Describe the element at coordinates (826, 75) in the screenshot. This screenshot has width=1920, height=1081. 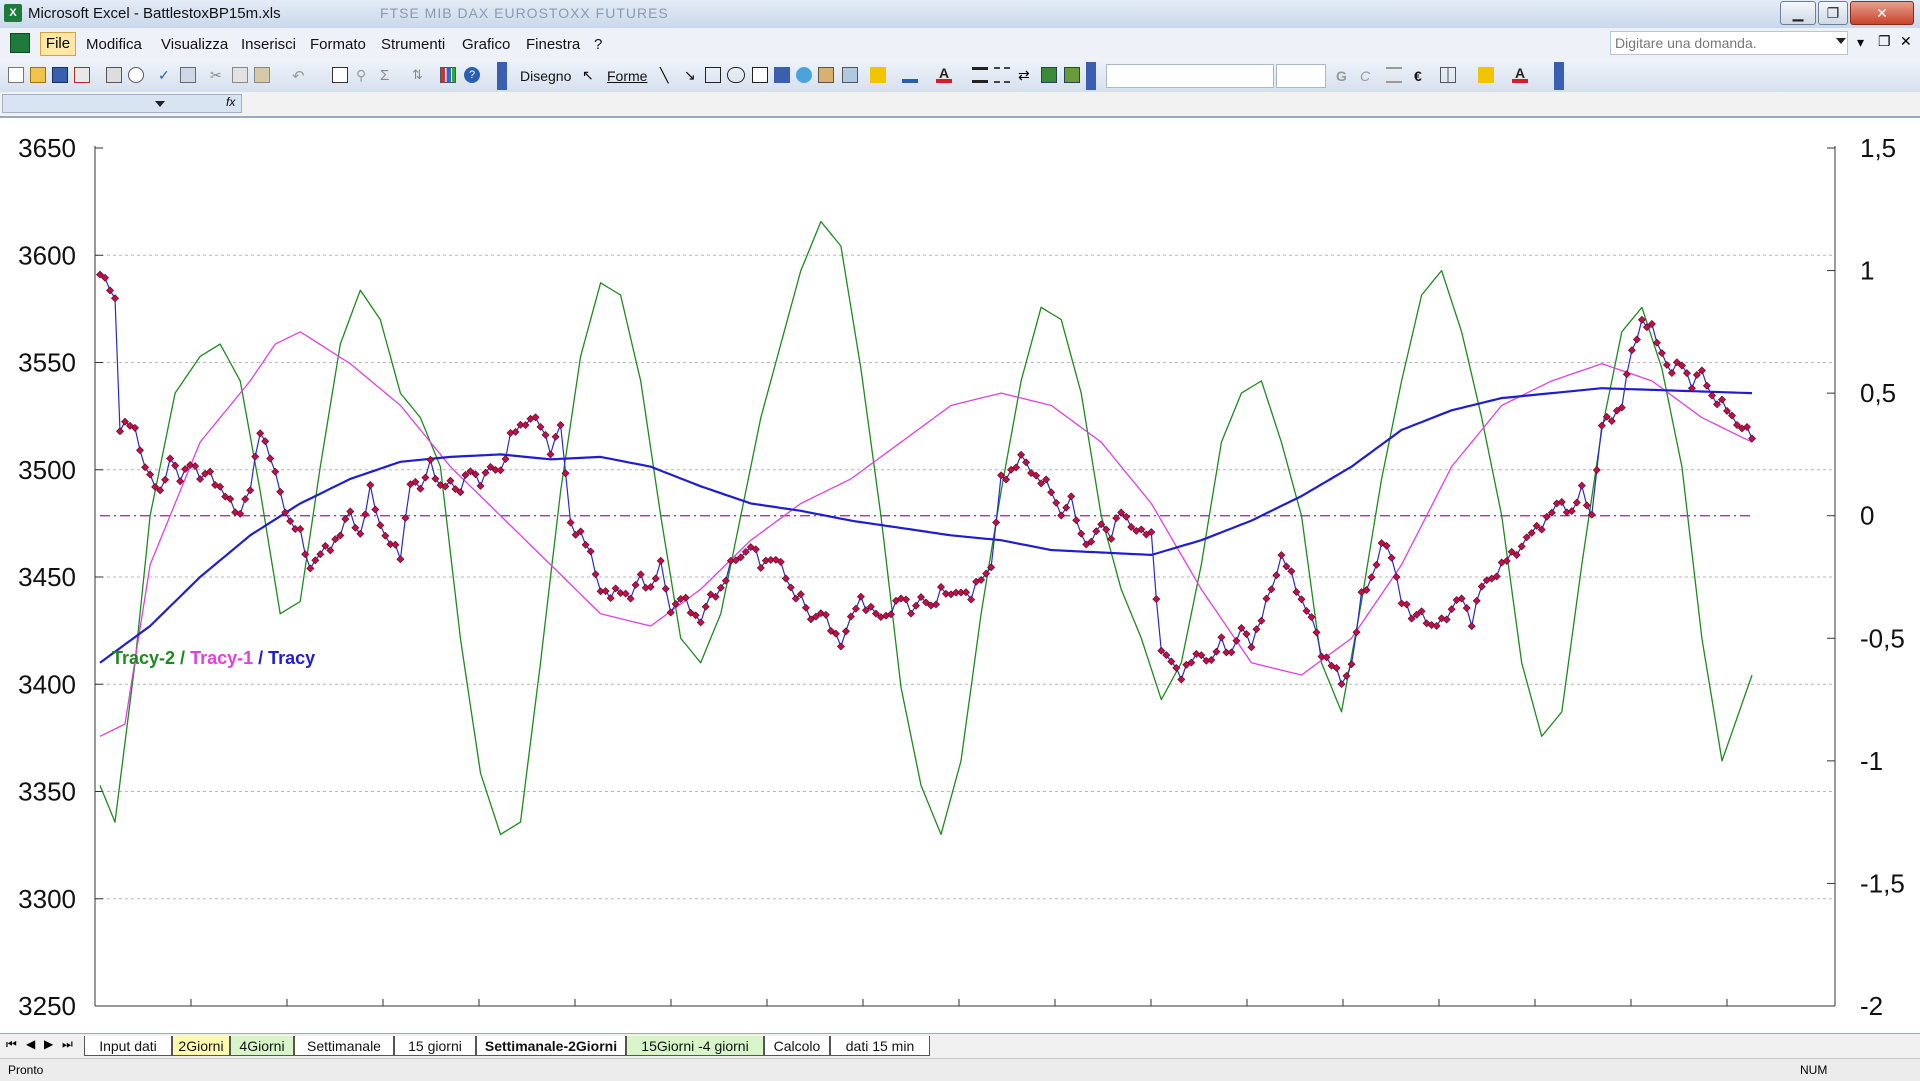
I see `clipart-icon` at that location.